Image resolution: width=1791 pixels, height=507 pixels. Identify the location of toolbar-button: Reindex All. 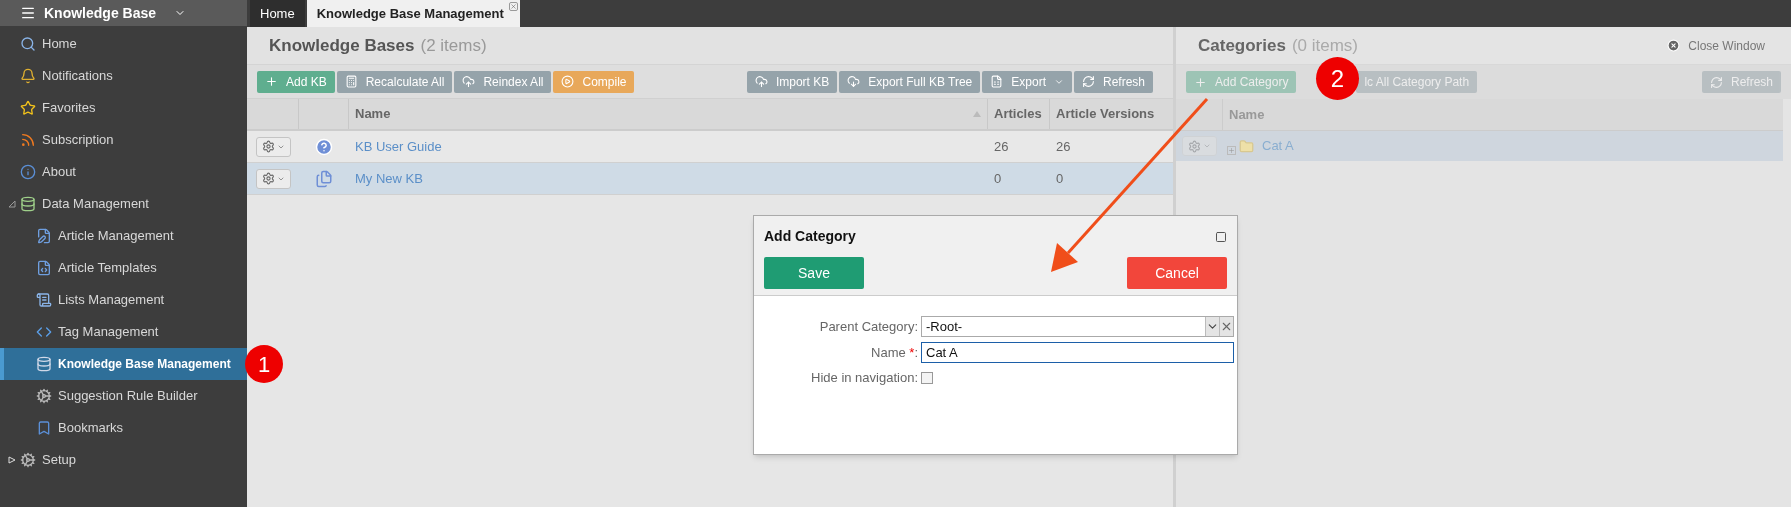
(503, 81).